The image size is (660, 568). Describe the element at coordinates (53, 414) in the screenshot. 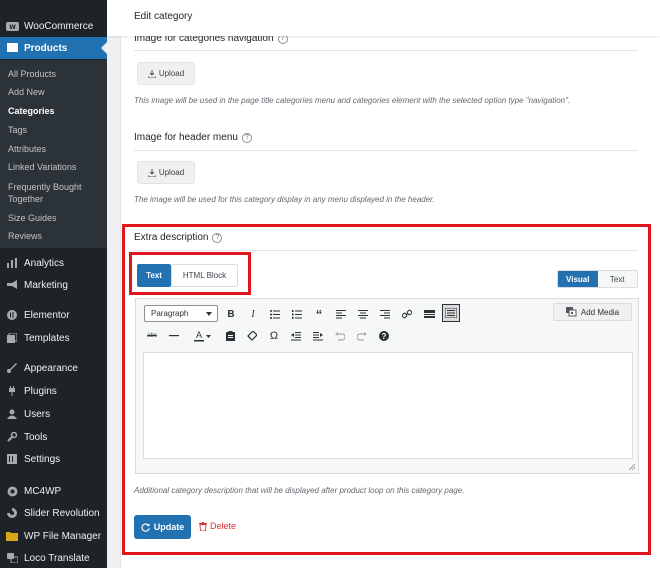

I see `menu-users: Users` at that location.